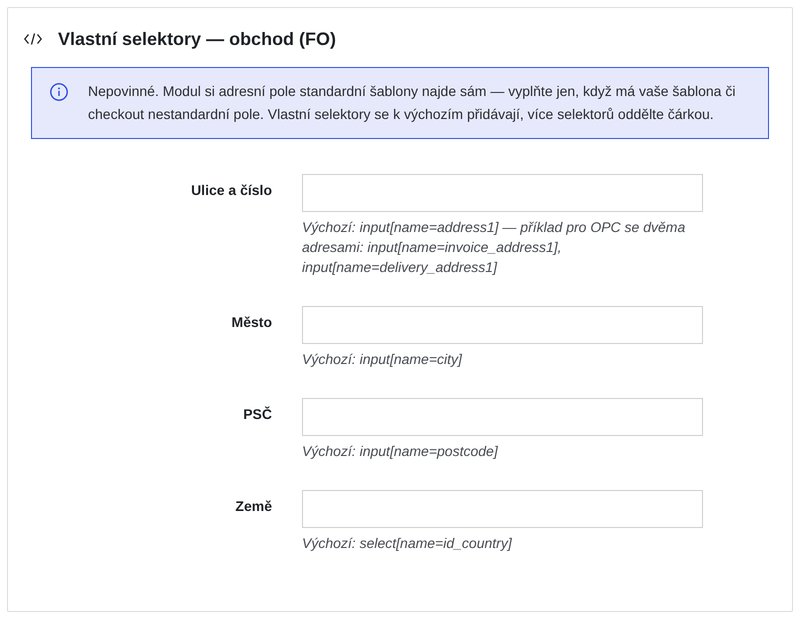  Describe the element at coordinates (407, 543) in the screenshot. I see `help-text: Výchozí: select[name=id_country]` at that location.